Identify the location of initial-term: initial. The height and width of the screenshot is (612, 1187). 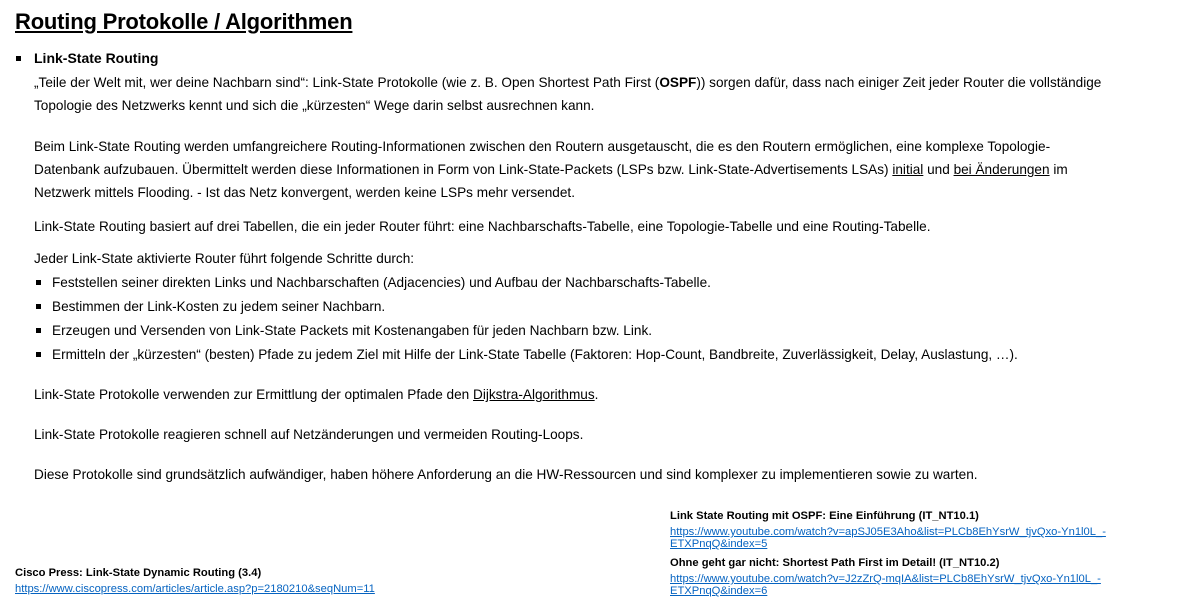
(908, 169).